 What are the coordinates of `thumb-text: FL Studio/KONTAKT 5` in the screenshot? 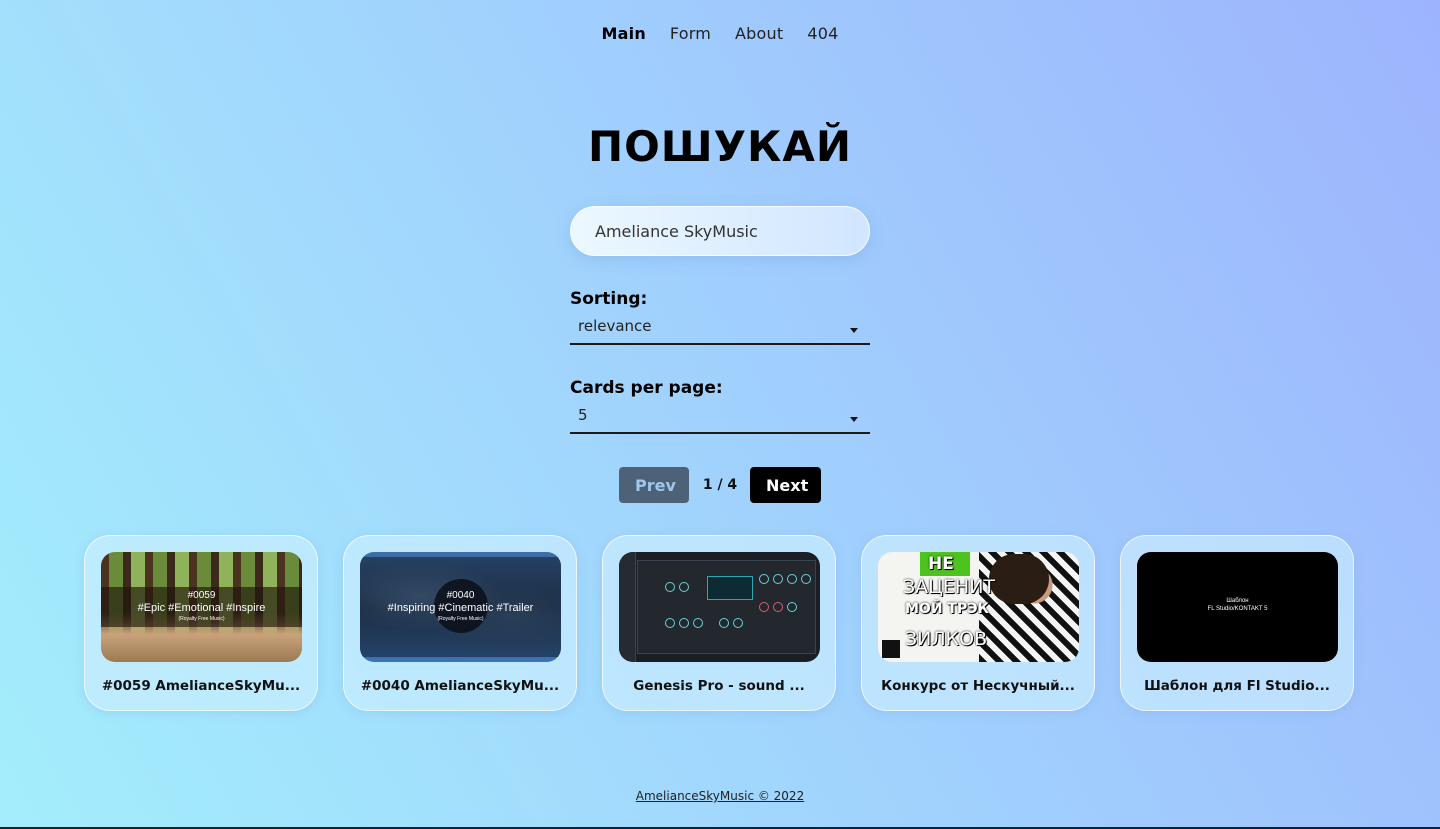 It's located at (1237, 609).